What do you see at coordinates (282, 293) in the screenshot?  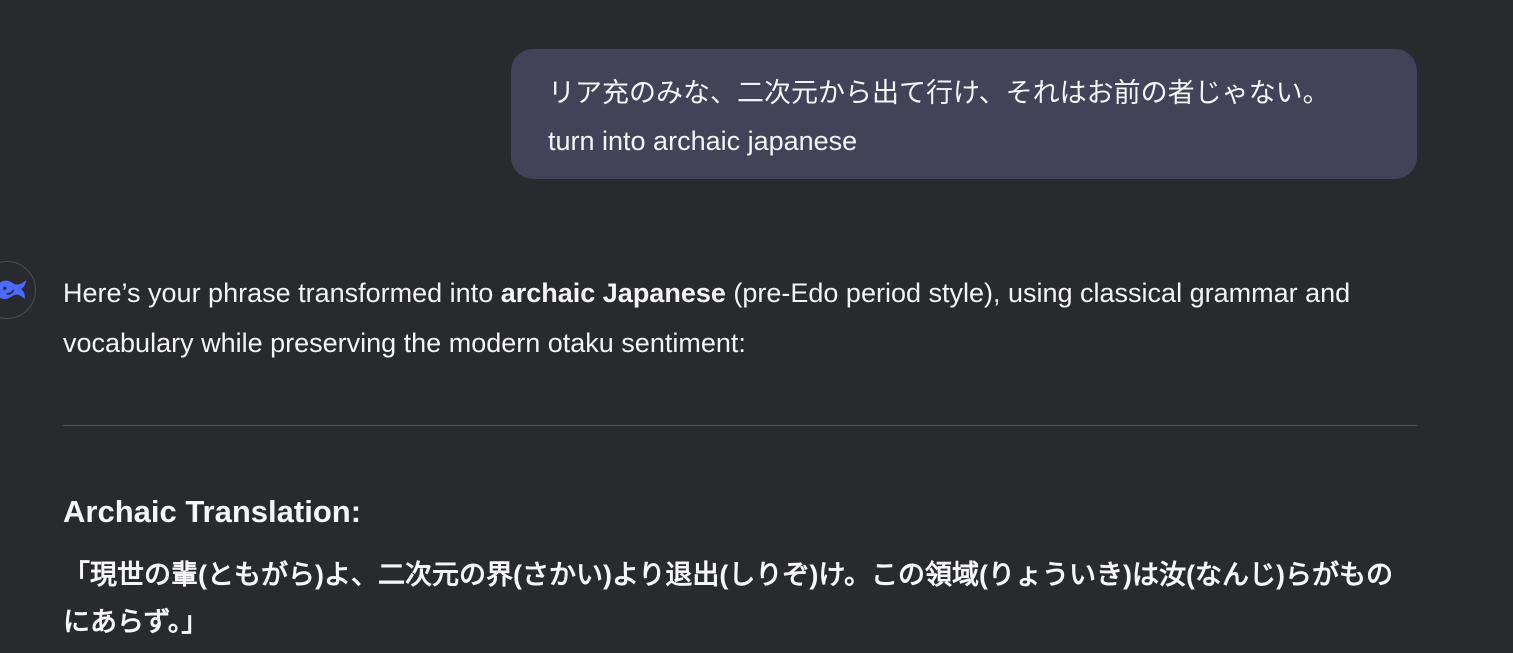 I see `intro-text-start: Here’s your phrase transformed into` at bounding box center [282, 293].